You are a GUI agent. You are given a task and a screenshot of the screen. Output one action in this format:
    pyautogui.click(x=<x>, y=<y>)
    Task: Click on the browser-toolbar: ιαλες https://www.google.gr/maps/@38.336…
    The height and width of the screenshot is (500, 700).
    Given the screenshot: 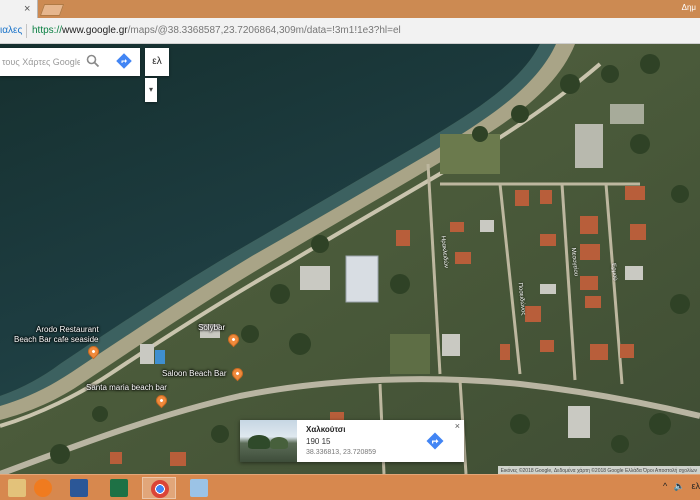 What is the action you would take?
    pyautogui.click(x=350, y=31)
    